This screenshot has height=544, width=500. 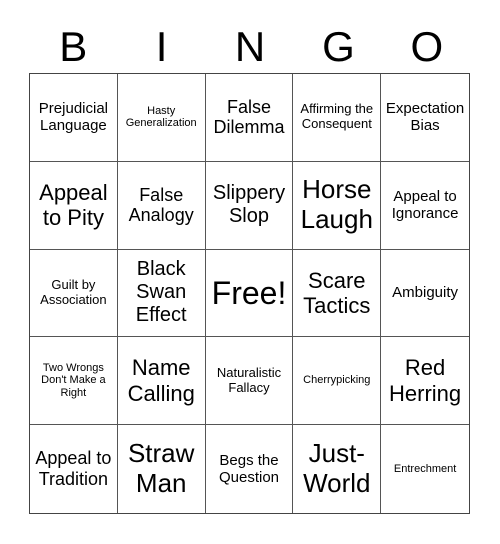 What do you see at coordinates (337, 118) in the screenshot?
I see `bingo-cell: Affirming the Consequent` at bounding box center [337, 118].